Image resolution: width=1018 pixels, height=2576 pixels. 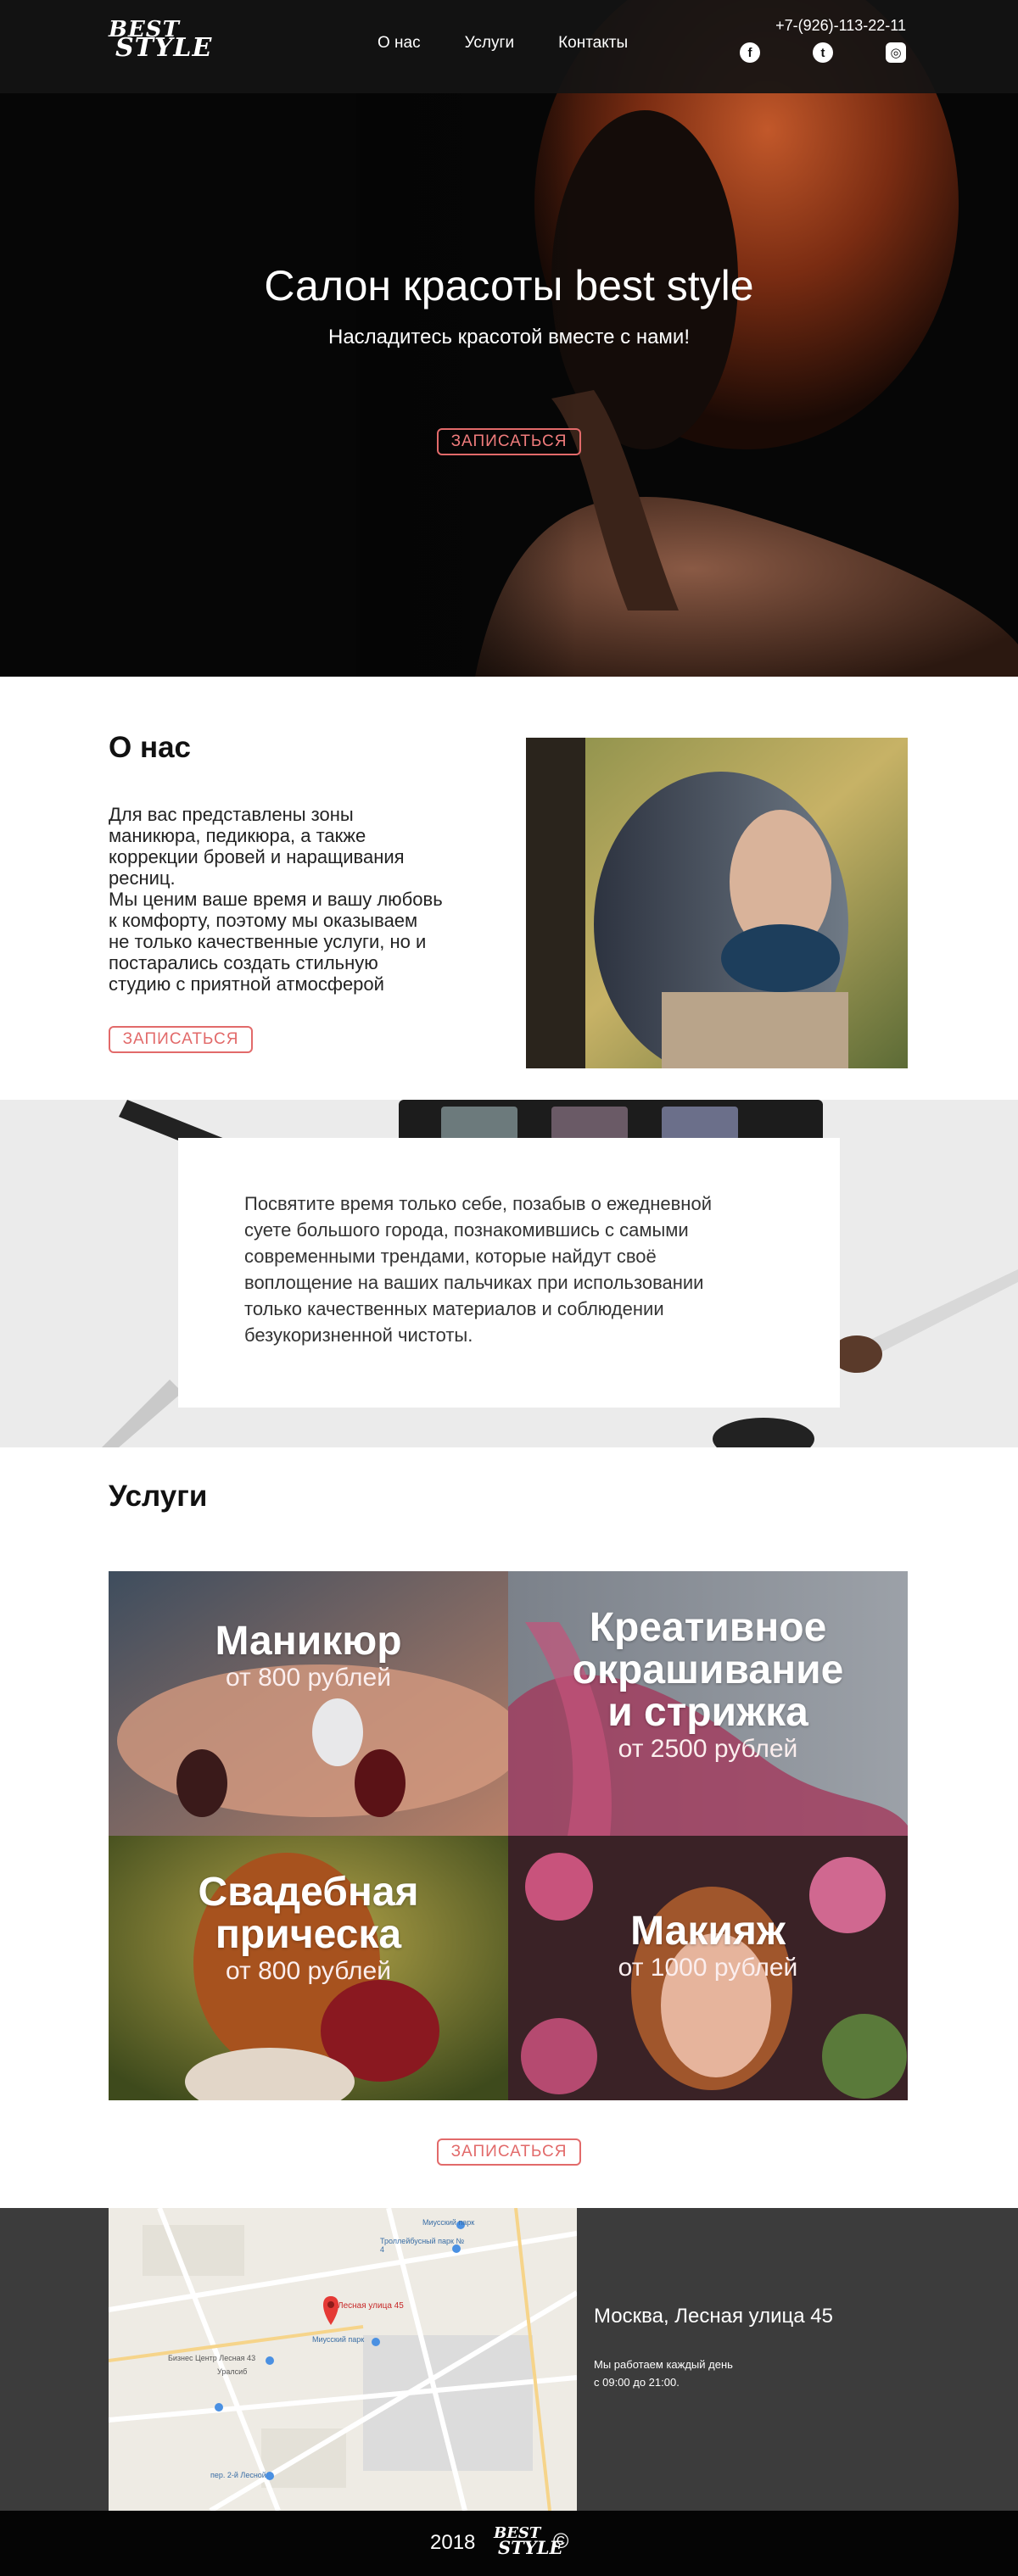 What do you see at coordinates (509, 2543) in the screenshot?
I see `site-footer: 2018 BEST STYLE ©` at bounding box center [509, 2543].